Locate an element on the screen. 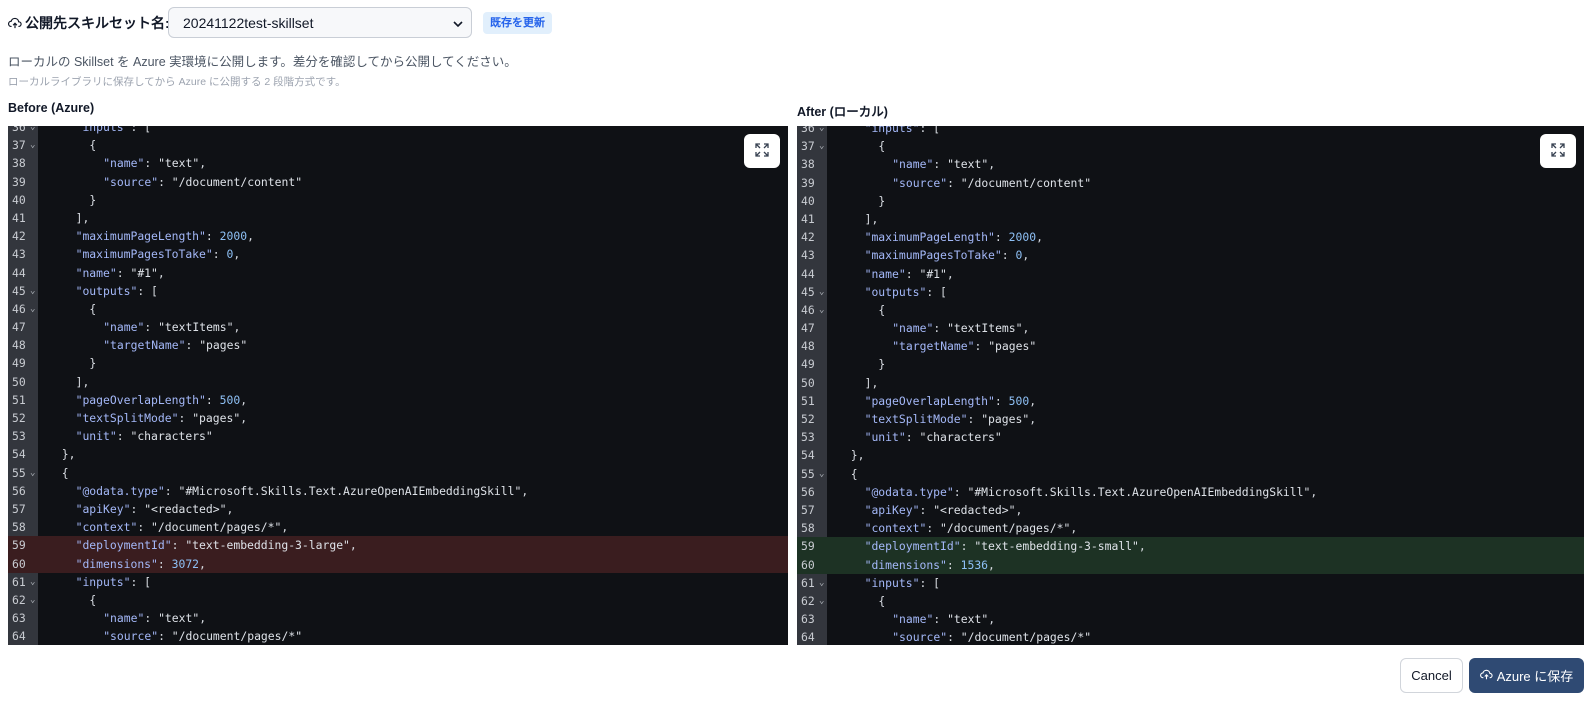  line-number: 47 is located at coordinates (808, 328).